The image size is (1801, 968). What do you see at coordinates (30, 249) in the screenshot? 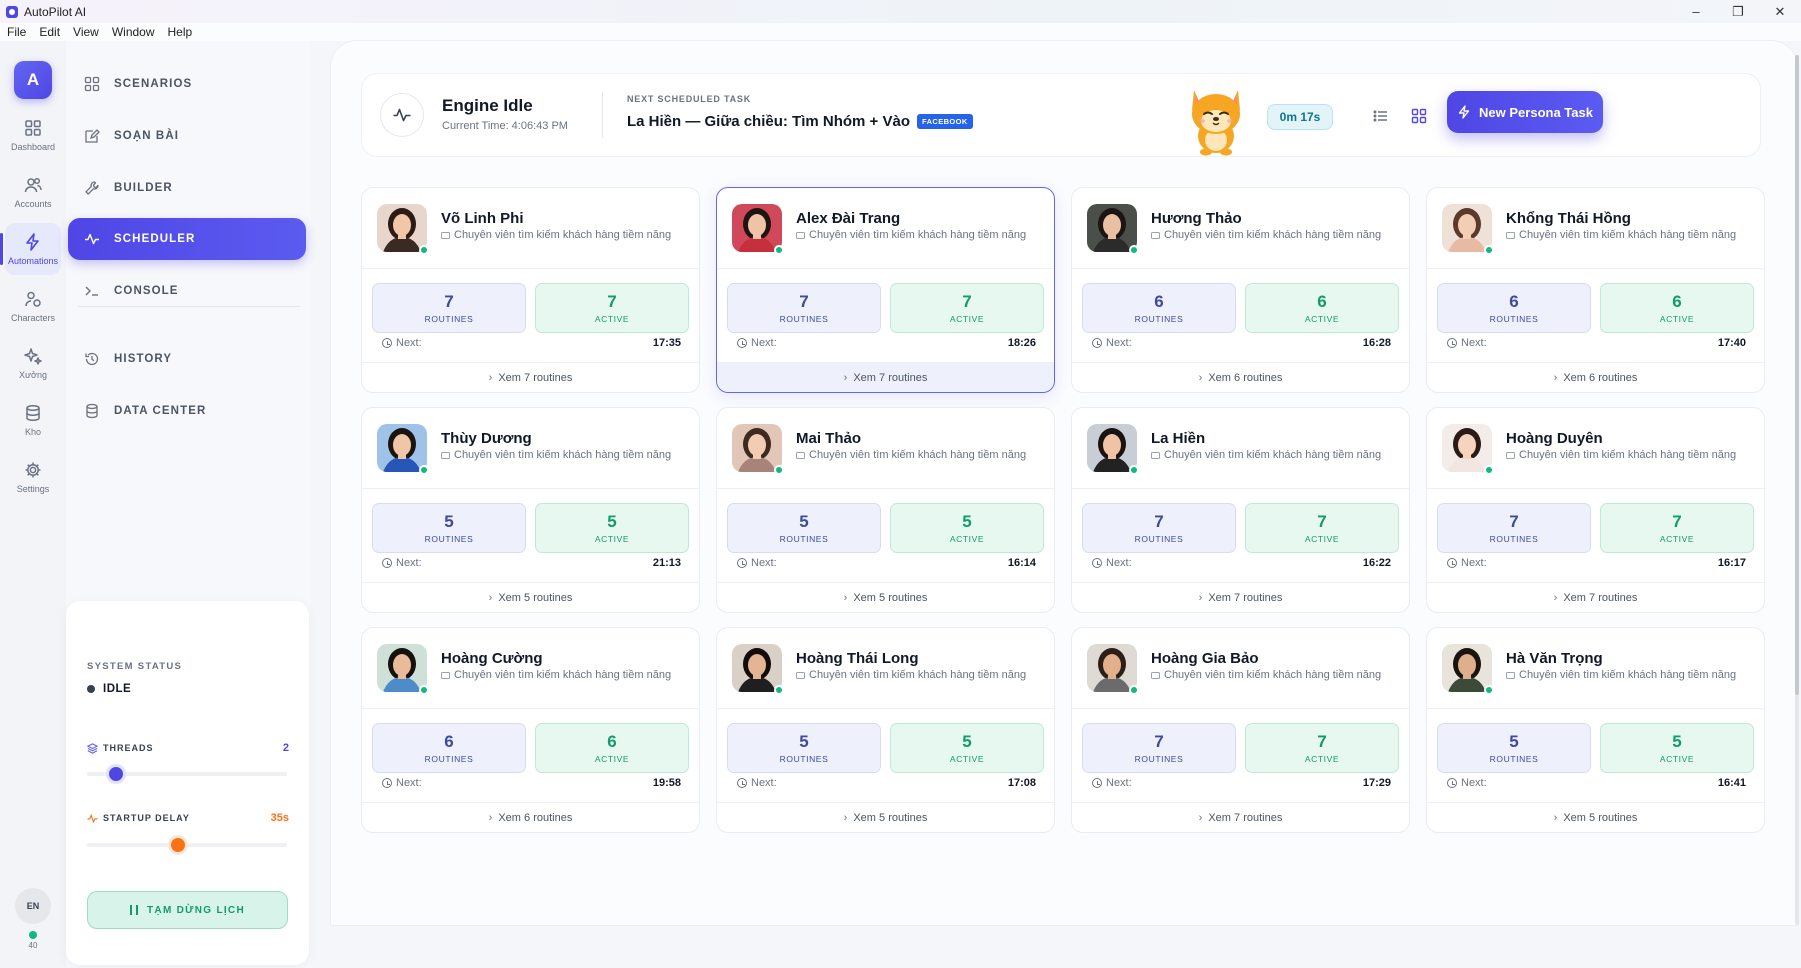
I see `rail-item-automations: Automations` at bounding box center [30, 249].